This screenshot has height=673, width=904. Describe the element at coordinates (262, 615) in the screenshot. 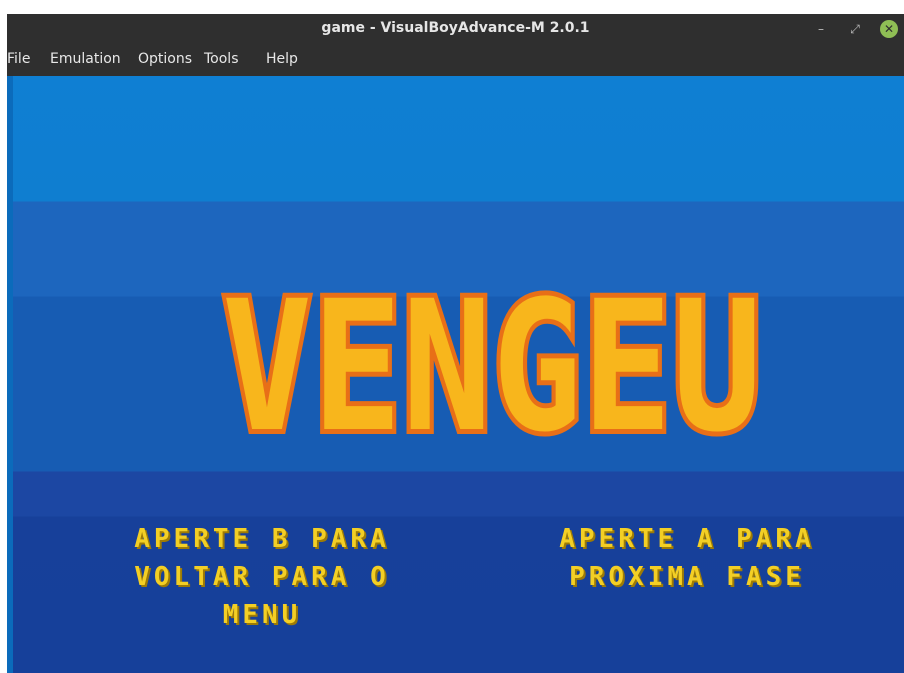

I see `back-line-3: MENU` at that location.